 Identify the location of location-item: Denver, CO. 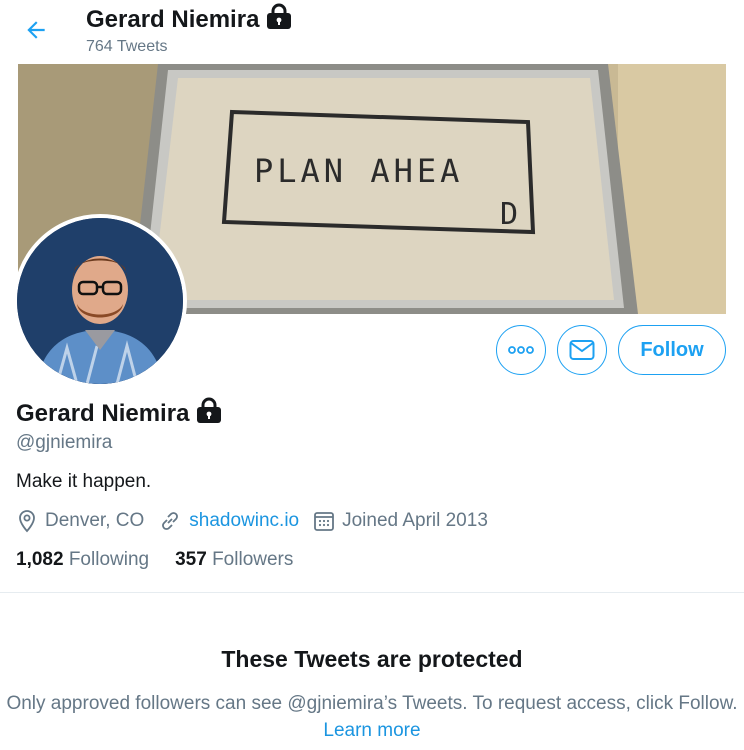
(80, 521).